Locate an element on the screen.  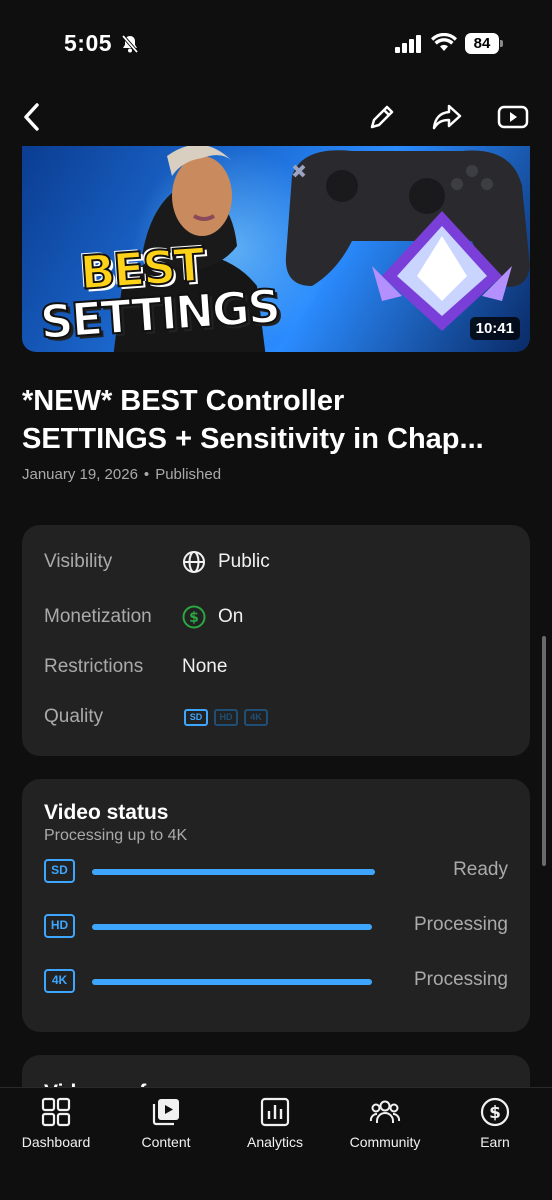
restrictions-value: None is located at coordinates (205, 666).